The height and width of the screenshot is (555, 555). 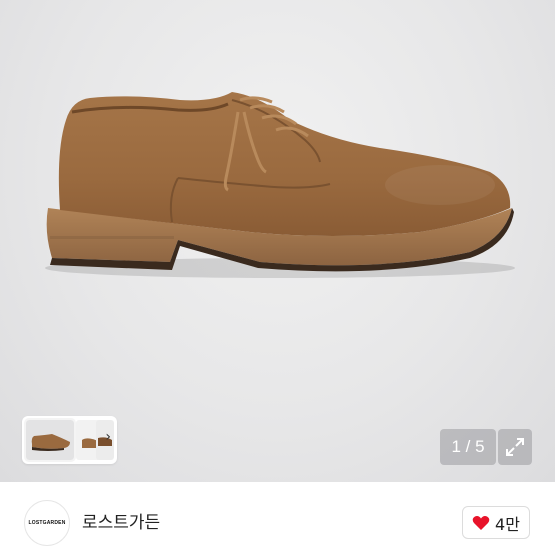 I want to click on store-avatar: LOSTGARDEN, so click(x=47, y=523).